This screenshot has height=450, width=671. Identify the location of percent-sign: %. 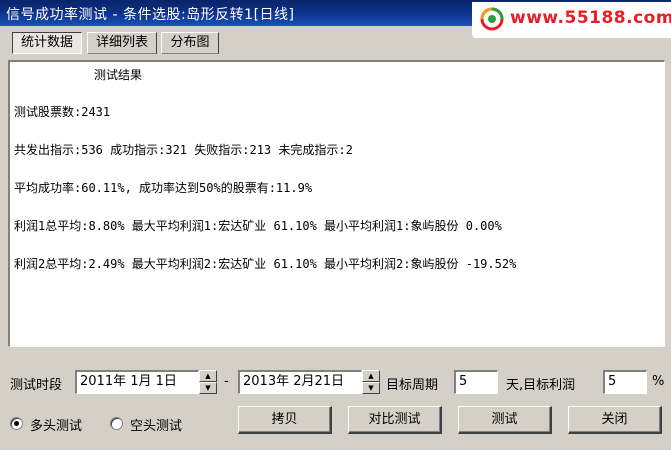
(658, 381).